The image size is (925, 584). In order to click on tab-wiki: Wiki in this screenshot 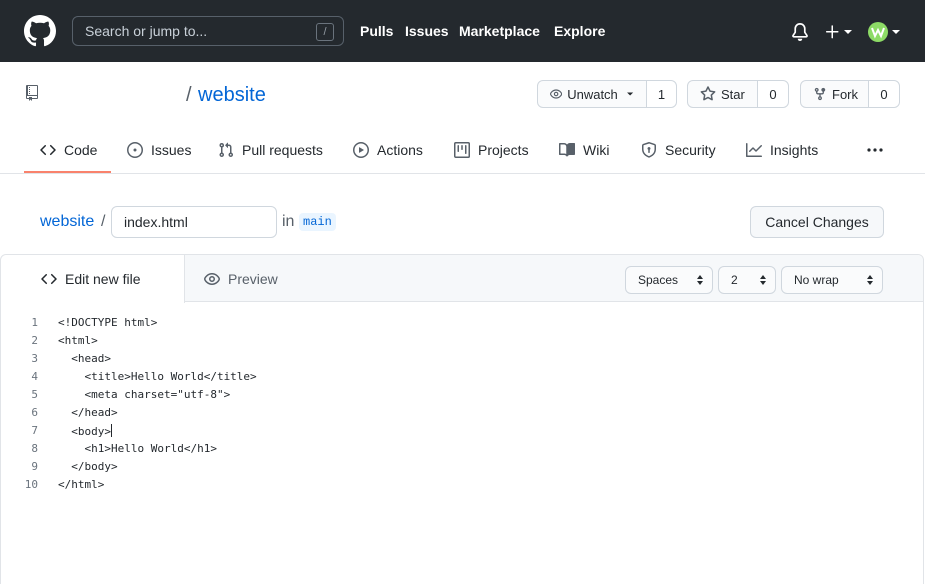, I will do `click(584, 150)`.